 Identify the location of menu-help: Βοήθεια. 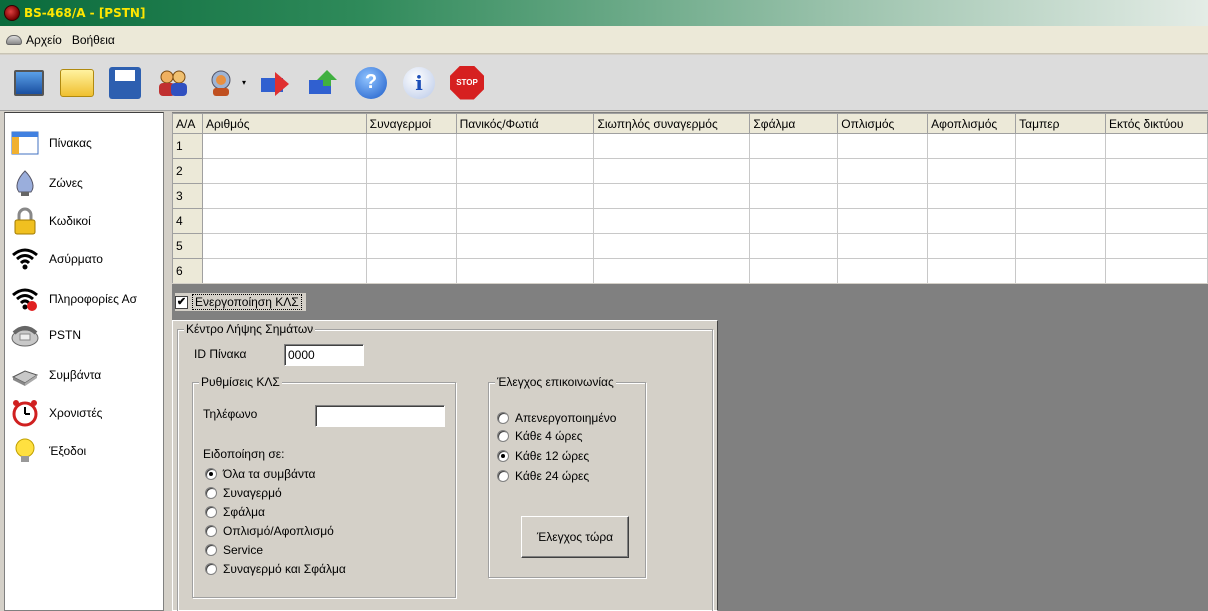
(93, 40).